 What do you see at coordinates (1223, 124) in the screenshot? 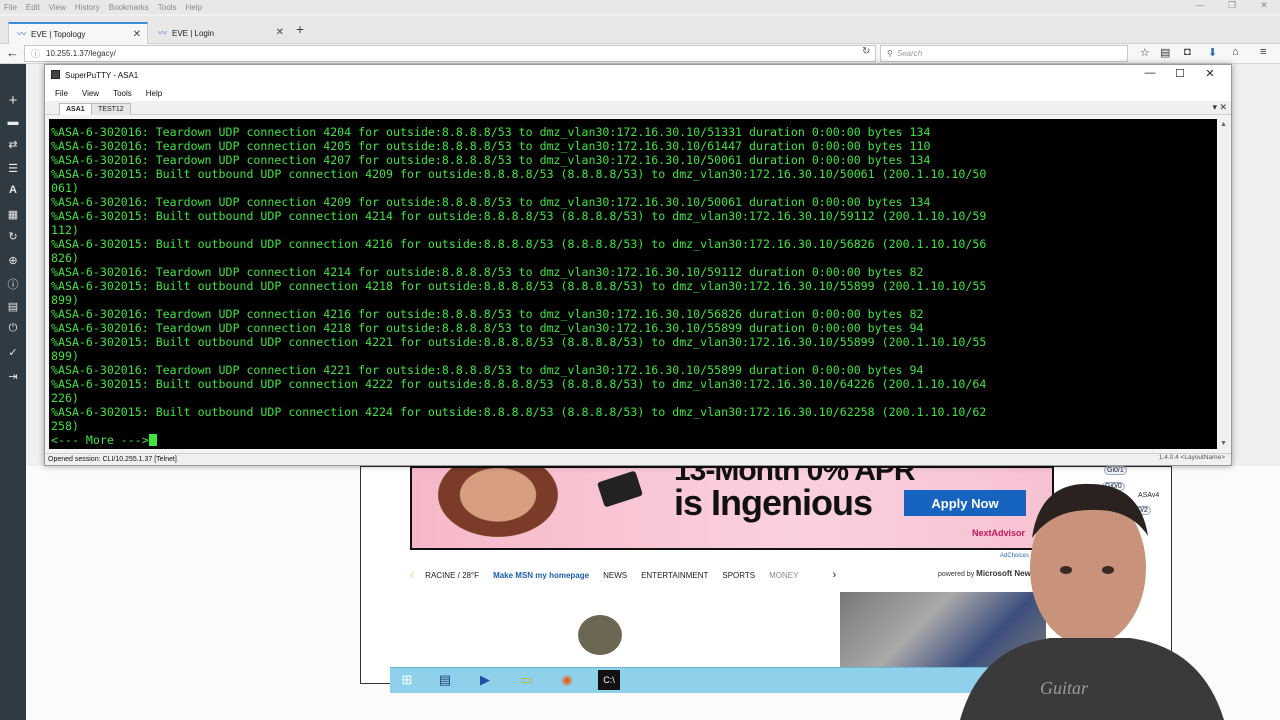
I see `scroll-up-icon: ▲` at bounding box center [1223, 124].